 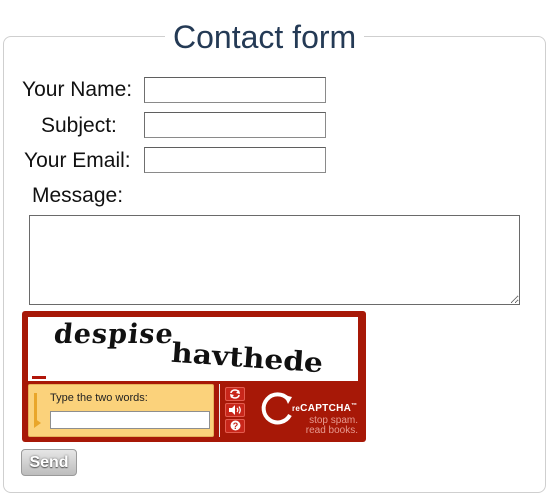 I want to click on arrow-head-icon, so click(x=37, y=423).